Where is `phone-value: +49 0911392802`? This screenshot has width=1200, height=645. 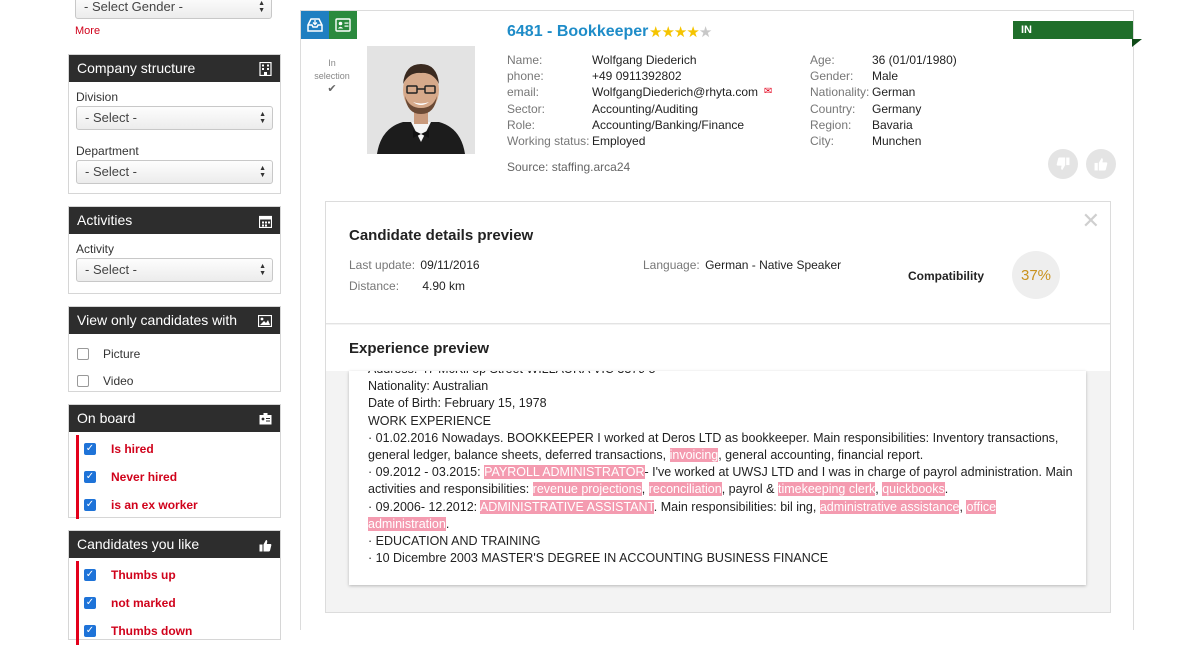 phone-value: +49 0911392802 is located at coordinates (637, 76).